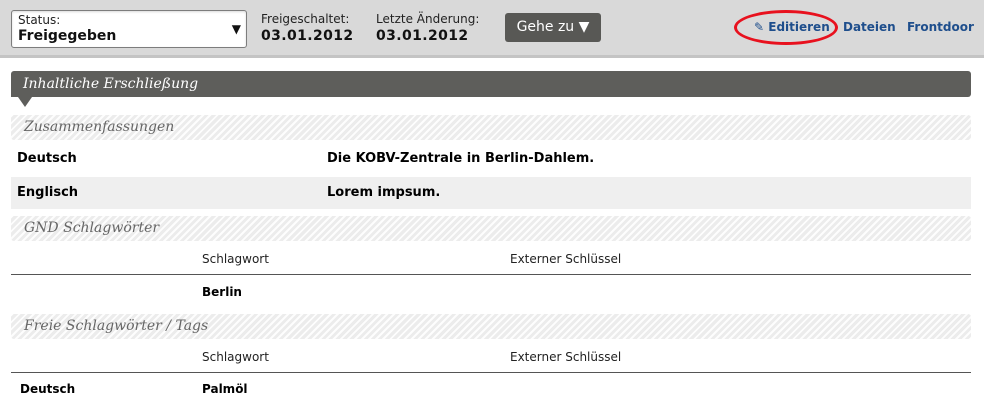  What do you see at coordinates (491, 292) in the screenshot?
I see `table-row: Berlin` at bounding box center [491, 292].